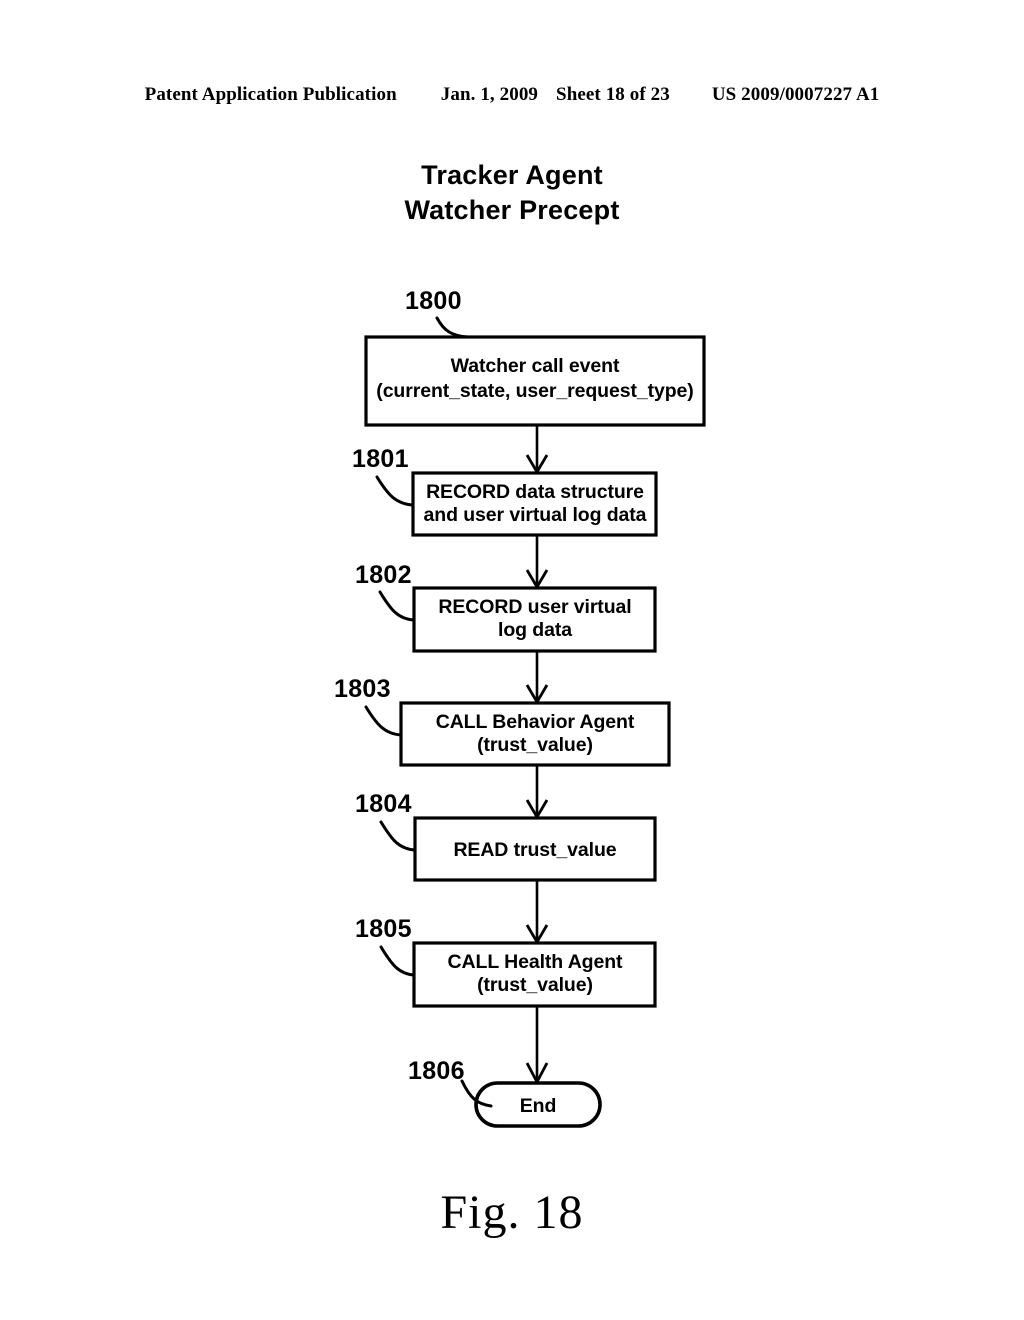 This screenshot has width=1024, height=1320. I want to click on flow-node-1804-label-line-1: READ trust_value, so click(534, 850).